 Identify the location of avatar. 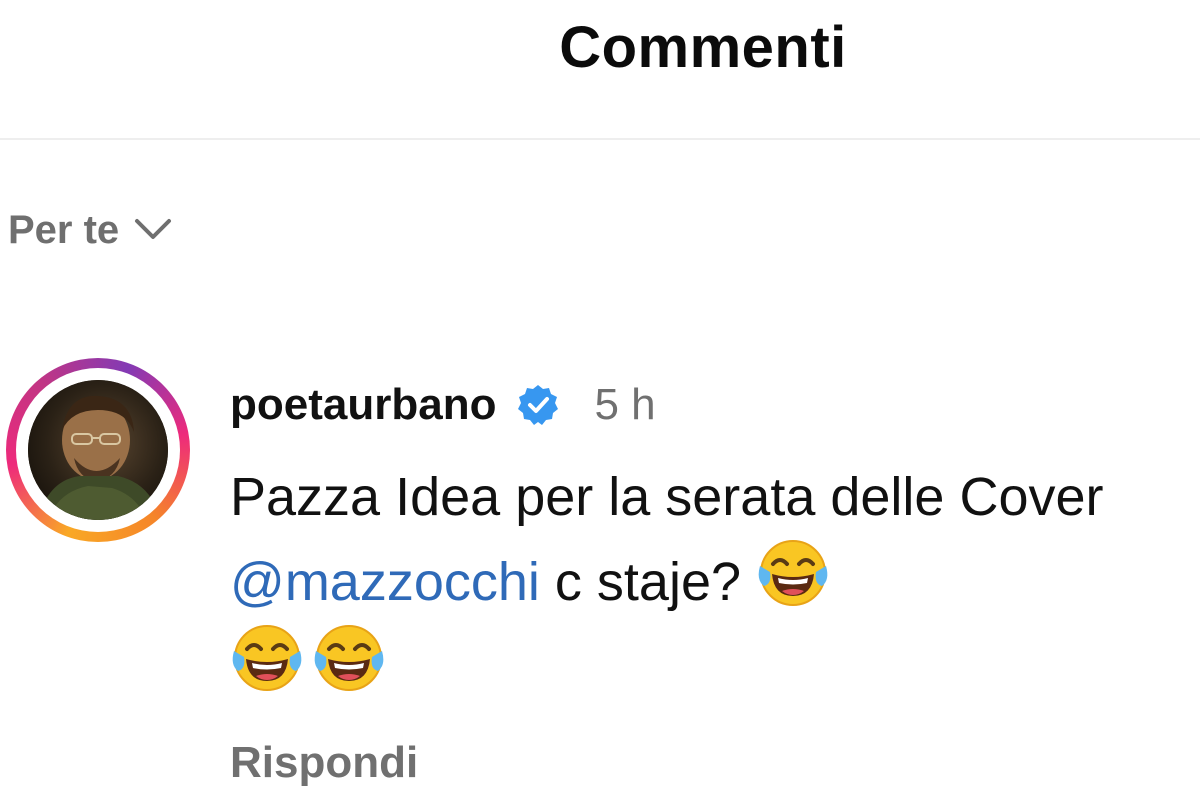
(98, 450).